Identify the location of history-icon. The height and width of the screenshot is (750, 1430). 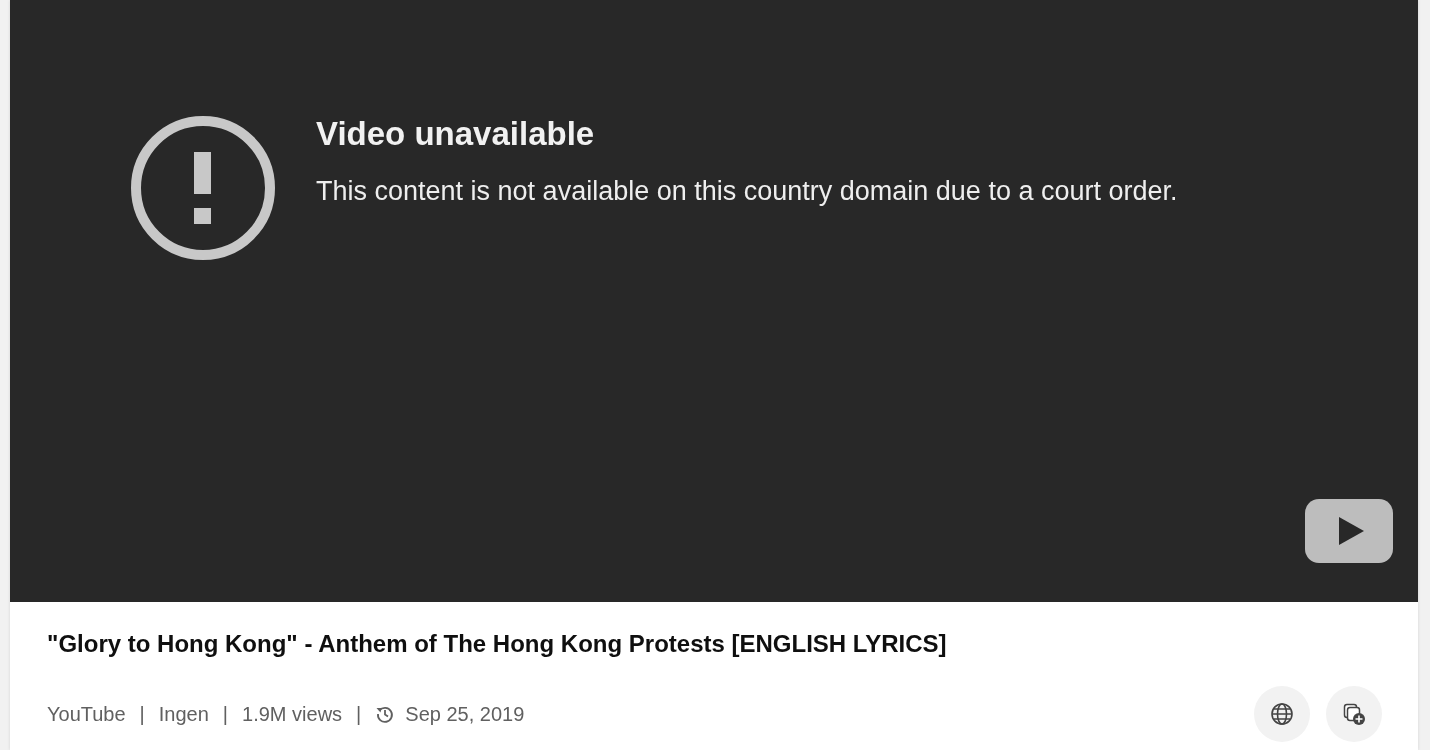
(385, 714).